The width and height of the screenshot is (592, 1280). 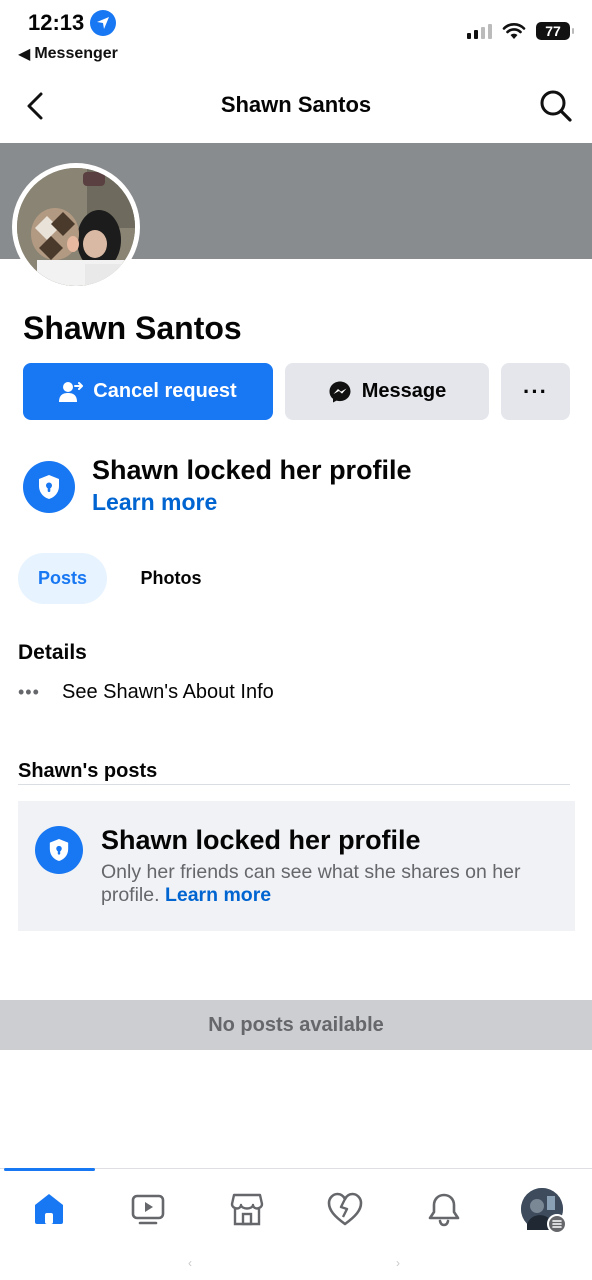 What do you see at coordinates (296, 104) in the screenshot?
I see `page-title: Shawn Santos` at bounding box center [296, 104].